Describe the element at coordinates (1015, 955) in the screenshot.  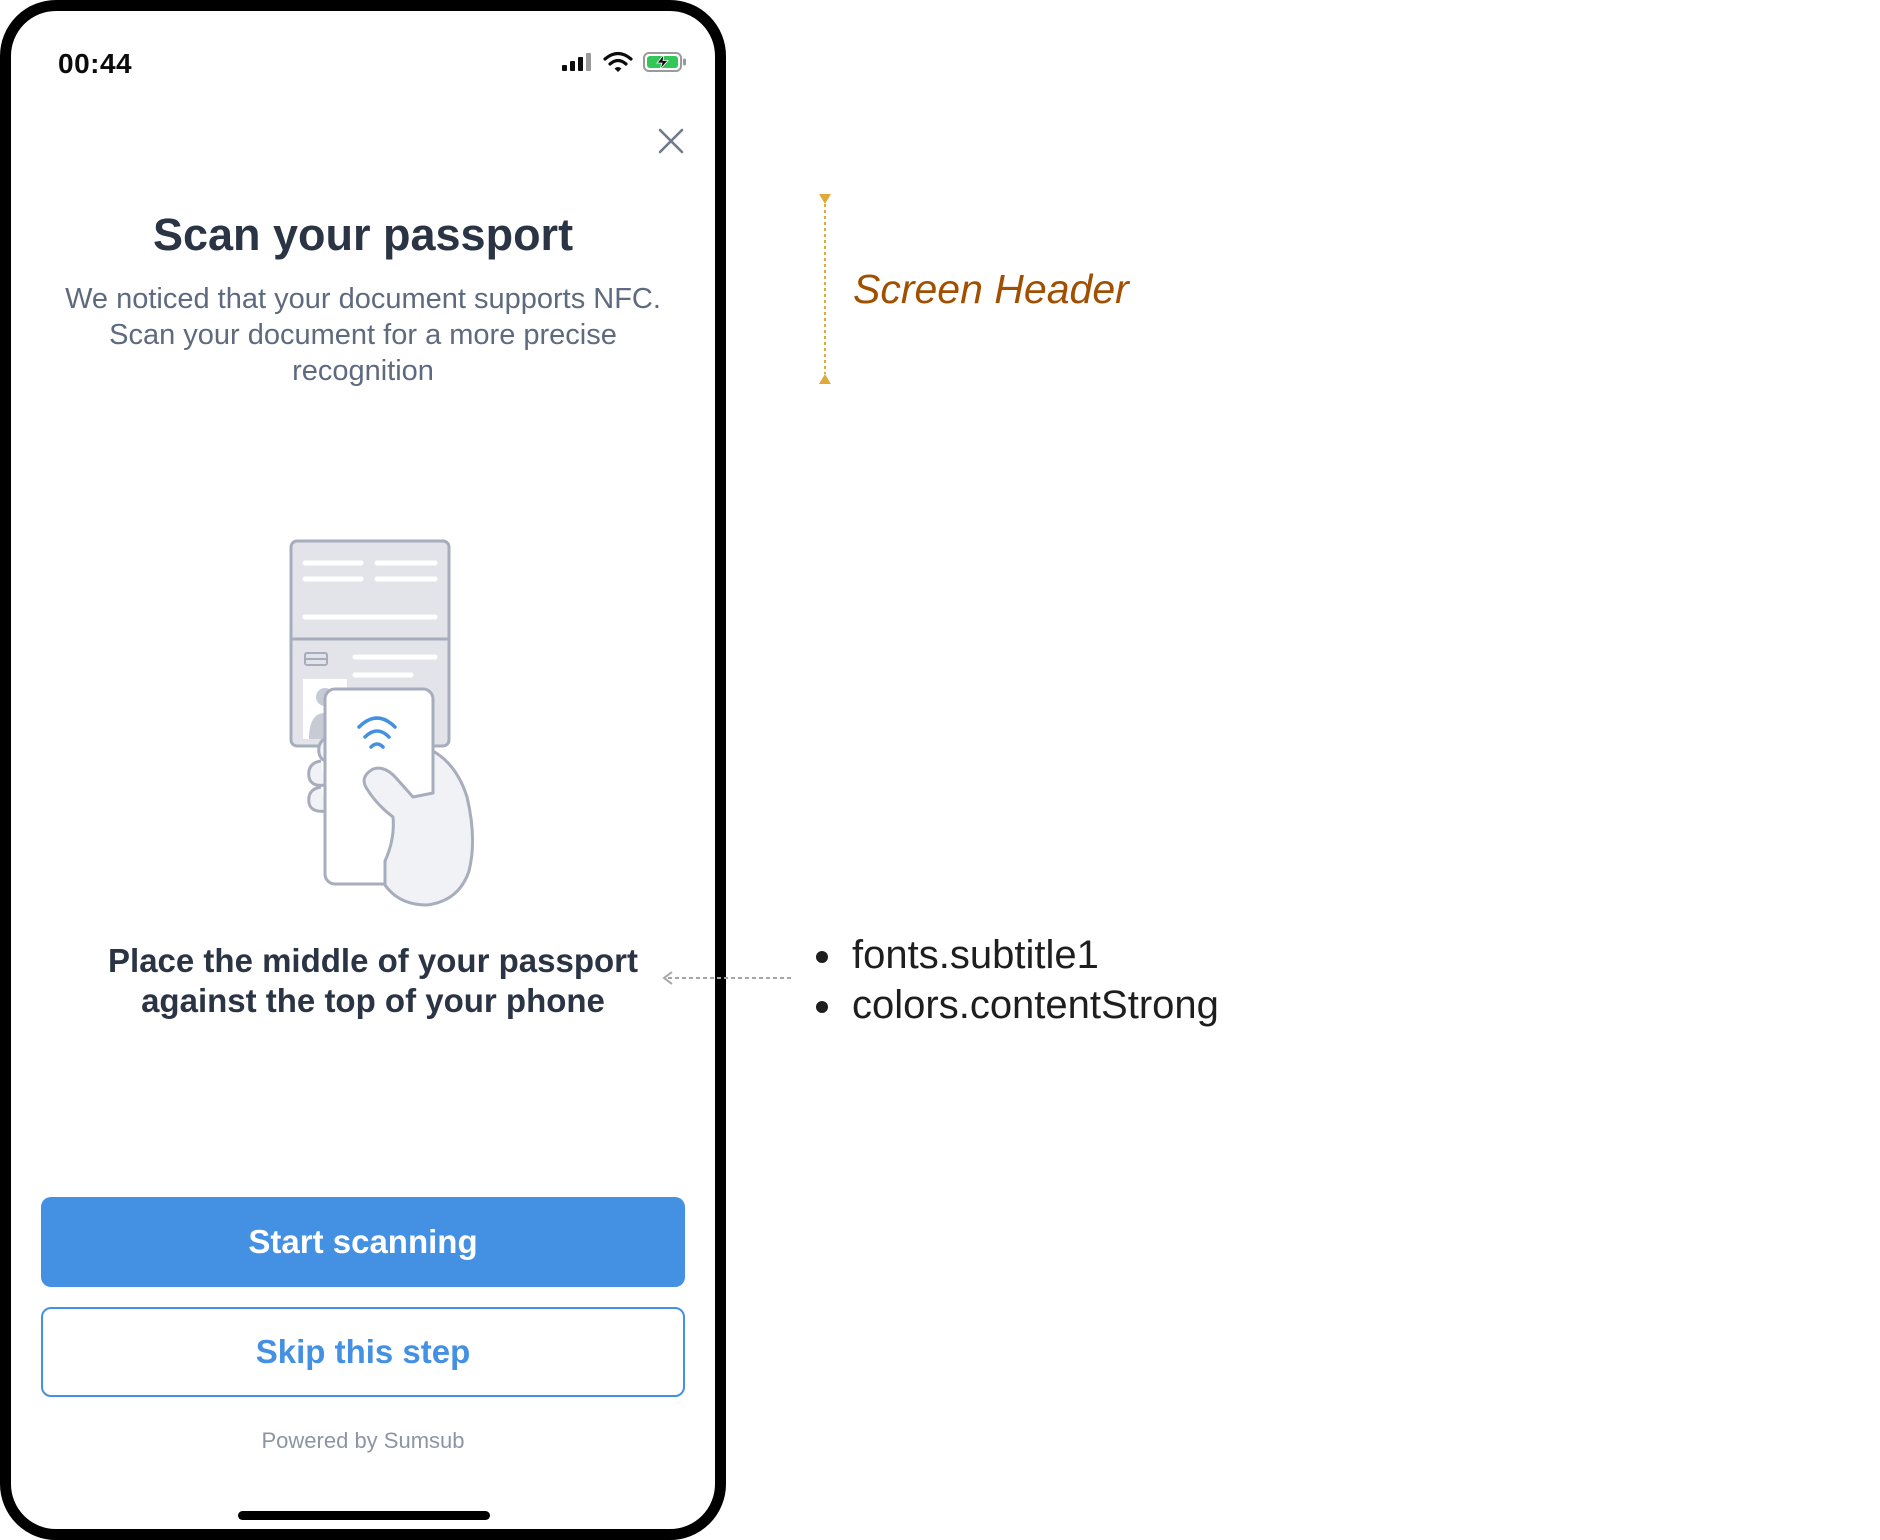
I see `style-annotation-item: fonts.subtitle1` at that location.